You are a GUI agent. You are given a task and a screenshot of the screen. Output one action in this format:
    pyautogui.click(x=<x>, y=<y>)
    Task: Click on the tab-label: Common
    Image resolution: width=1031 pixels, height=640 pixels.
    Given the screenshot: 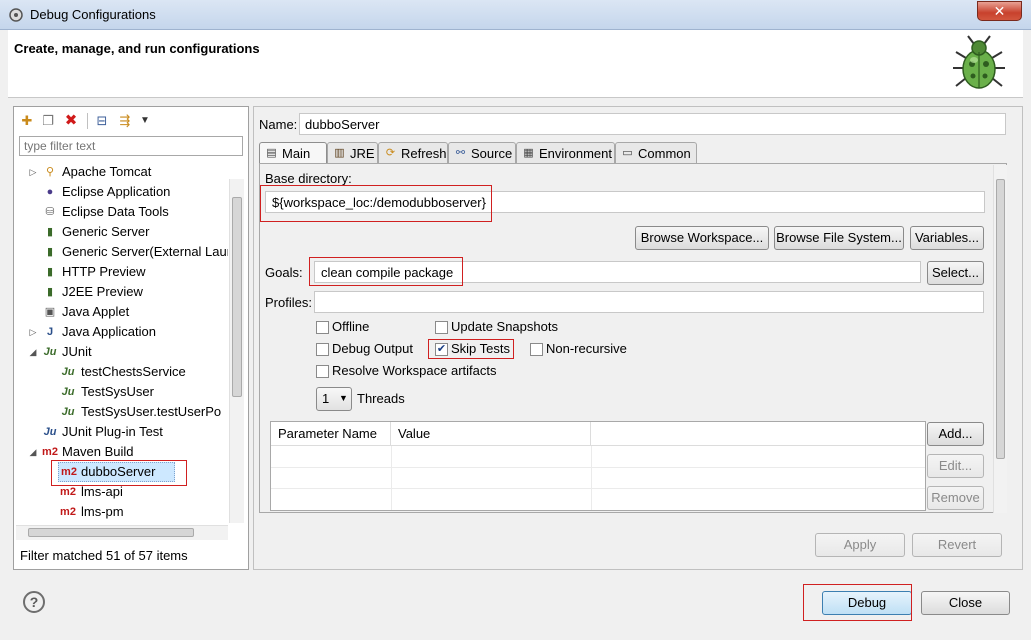 What is the action you would take?
    pyautogui.click(x=664, y=153)
    